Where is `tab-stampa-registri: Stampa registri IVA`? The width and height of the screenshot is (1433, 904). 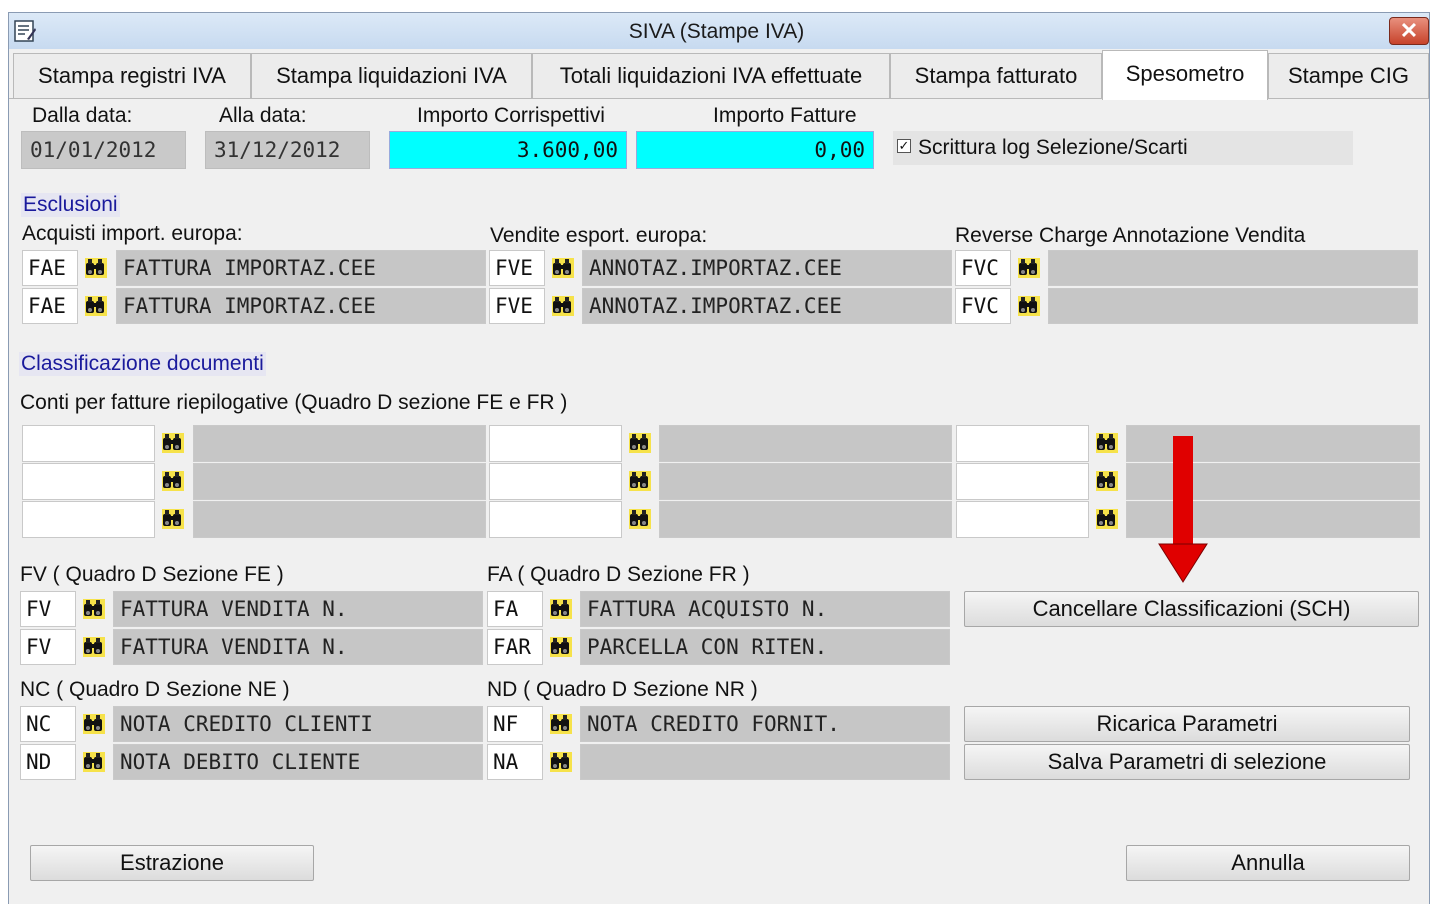 tab-stampa-registri: Stampa registri IVA is located at coordinates (132, 75).